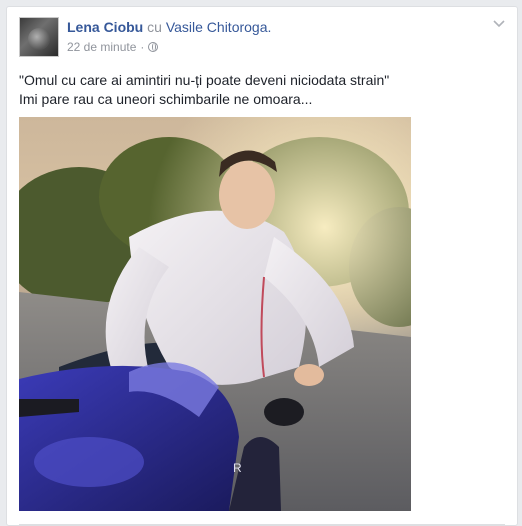 Image resolution: width=522 pixels, height=526 pixels. Describe the element at coordinates (154, 27) in the screenshot. I see `with-label: cu` at that location.